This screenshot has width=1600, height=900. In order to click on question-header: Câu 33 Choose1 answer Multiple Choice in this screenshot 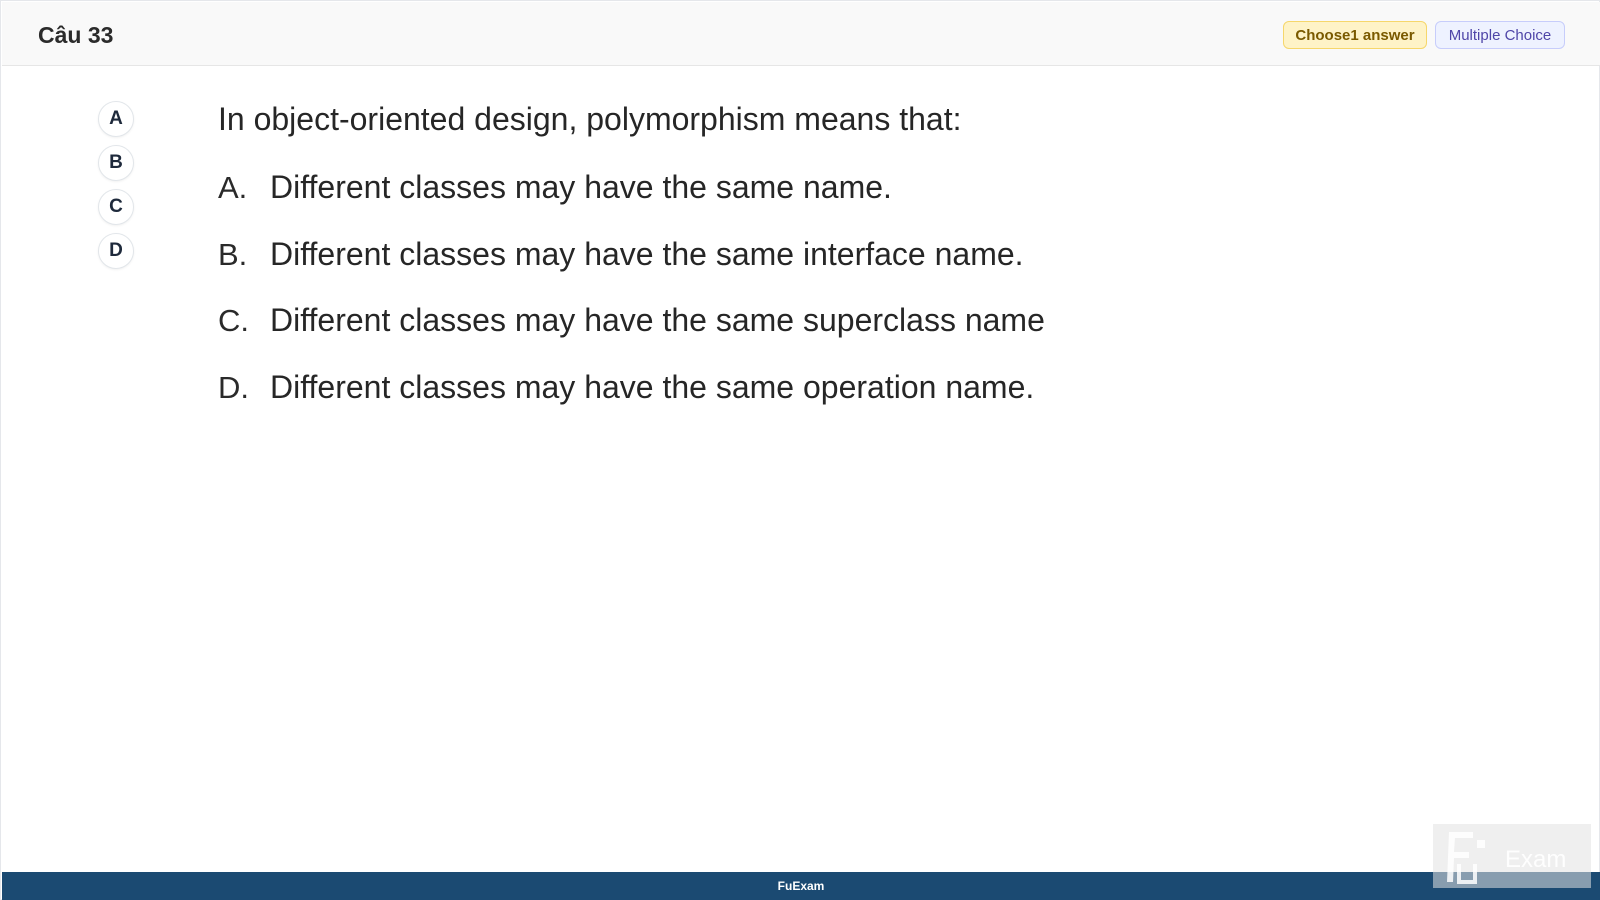, I will do `click(801, 34)`.